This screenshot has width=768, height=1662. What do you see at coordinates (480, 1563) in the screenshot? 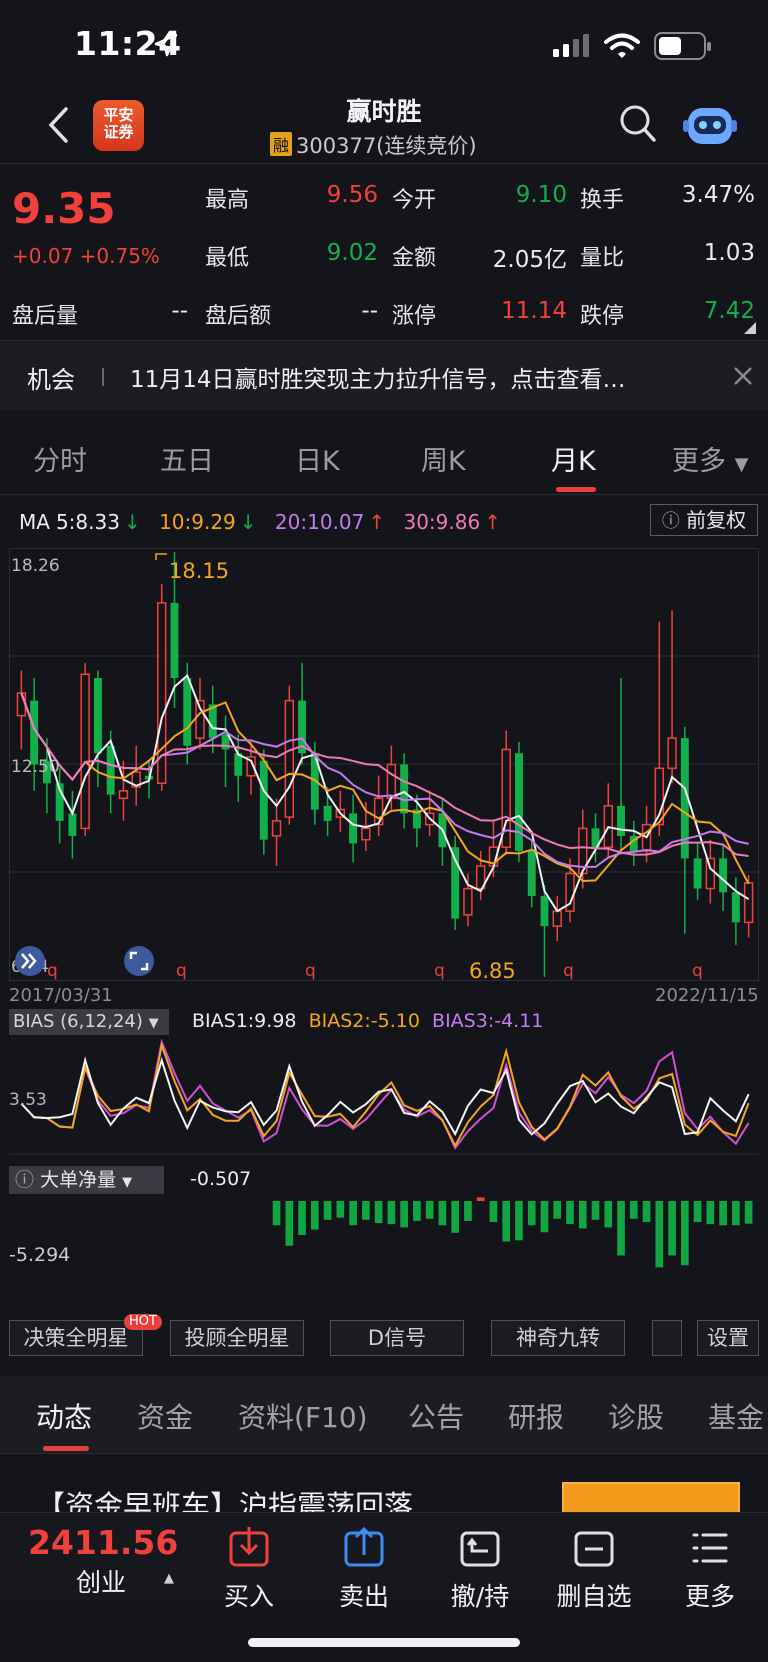
I see `cancel-hold-button: 撤/持` at bounding box center [480, 1563].